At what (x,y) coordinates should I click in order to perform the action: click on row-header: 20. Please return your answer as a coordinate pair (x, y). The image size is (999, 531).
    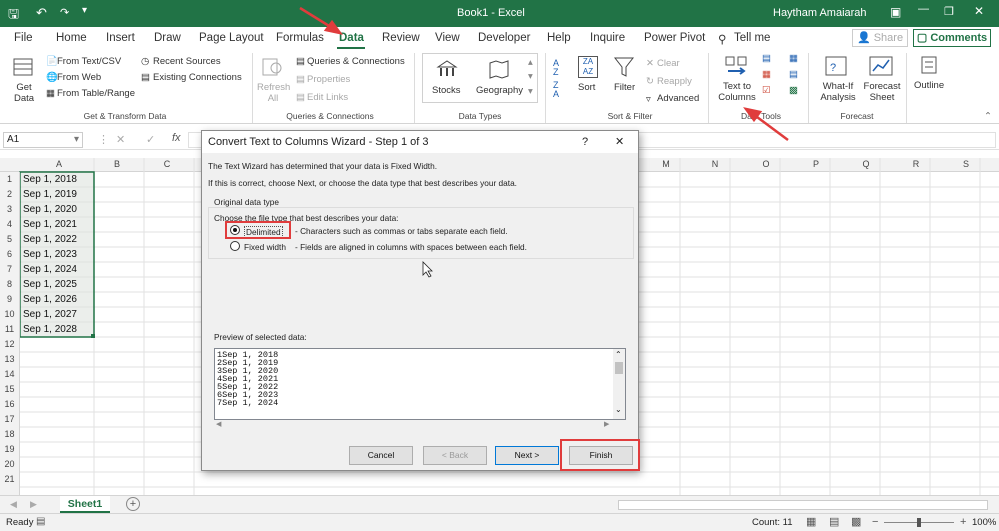
    Looking at the image, I should click on (9, 464).